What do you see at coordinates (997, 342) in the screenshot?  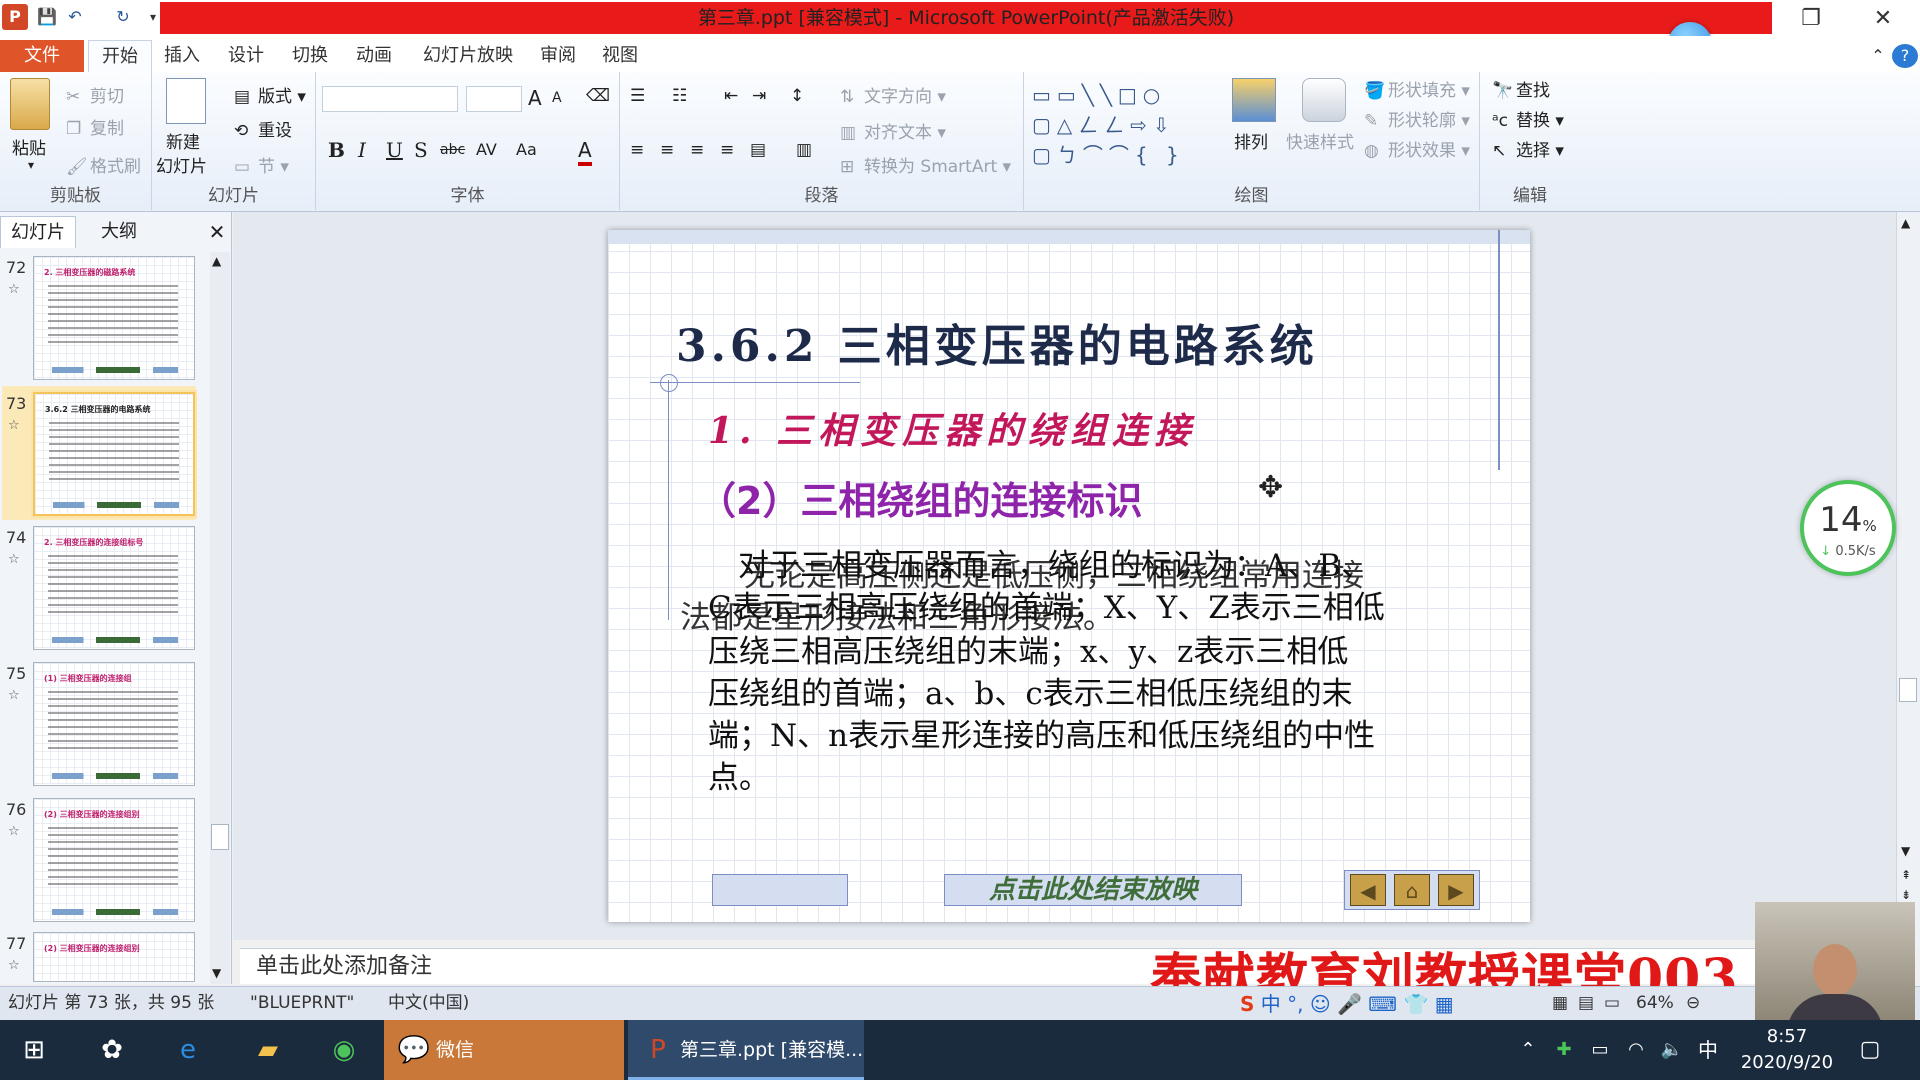 I see `slide-heading: 3.6.2 三相变压器的电路系统` at bounding box center [997, 342].